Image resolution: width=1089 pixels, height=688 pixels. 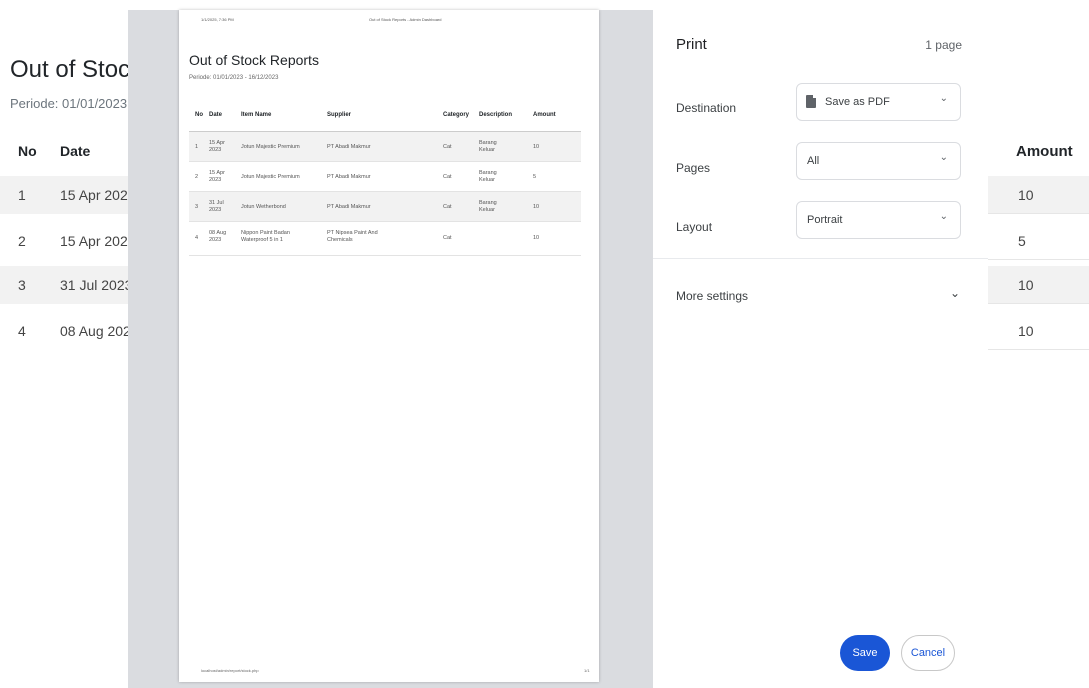 I want to click on row-date: 31 Jul 2023, so click(x=96, y=285).